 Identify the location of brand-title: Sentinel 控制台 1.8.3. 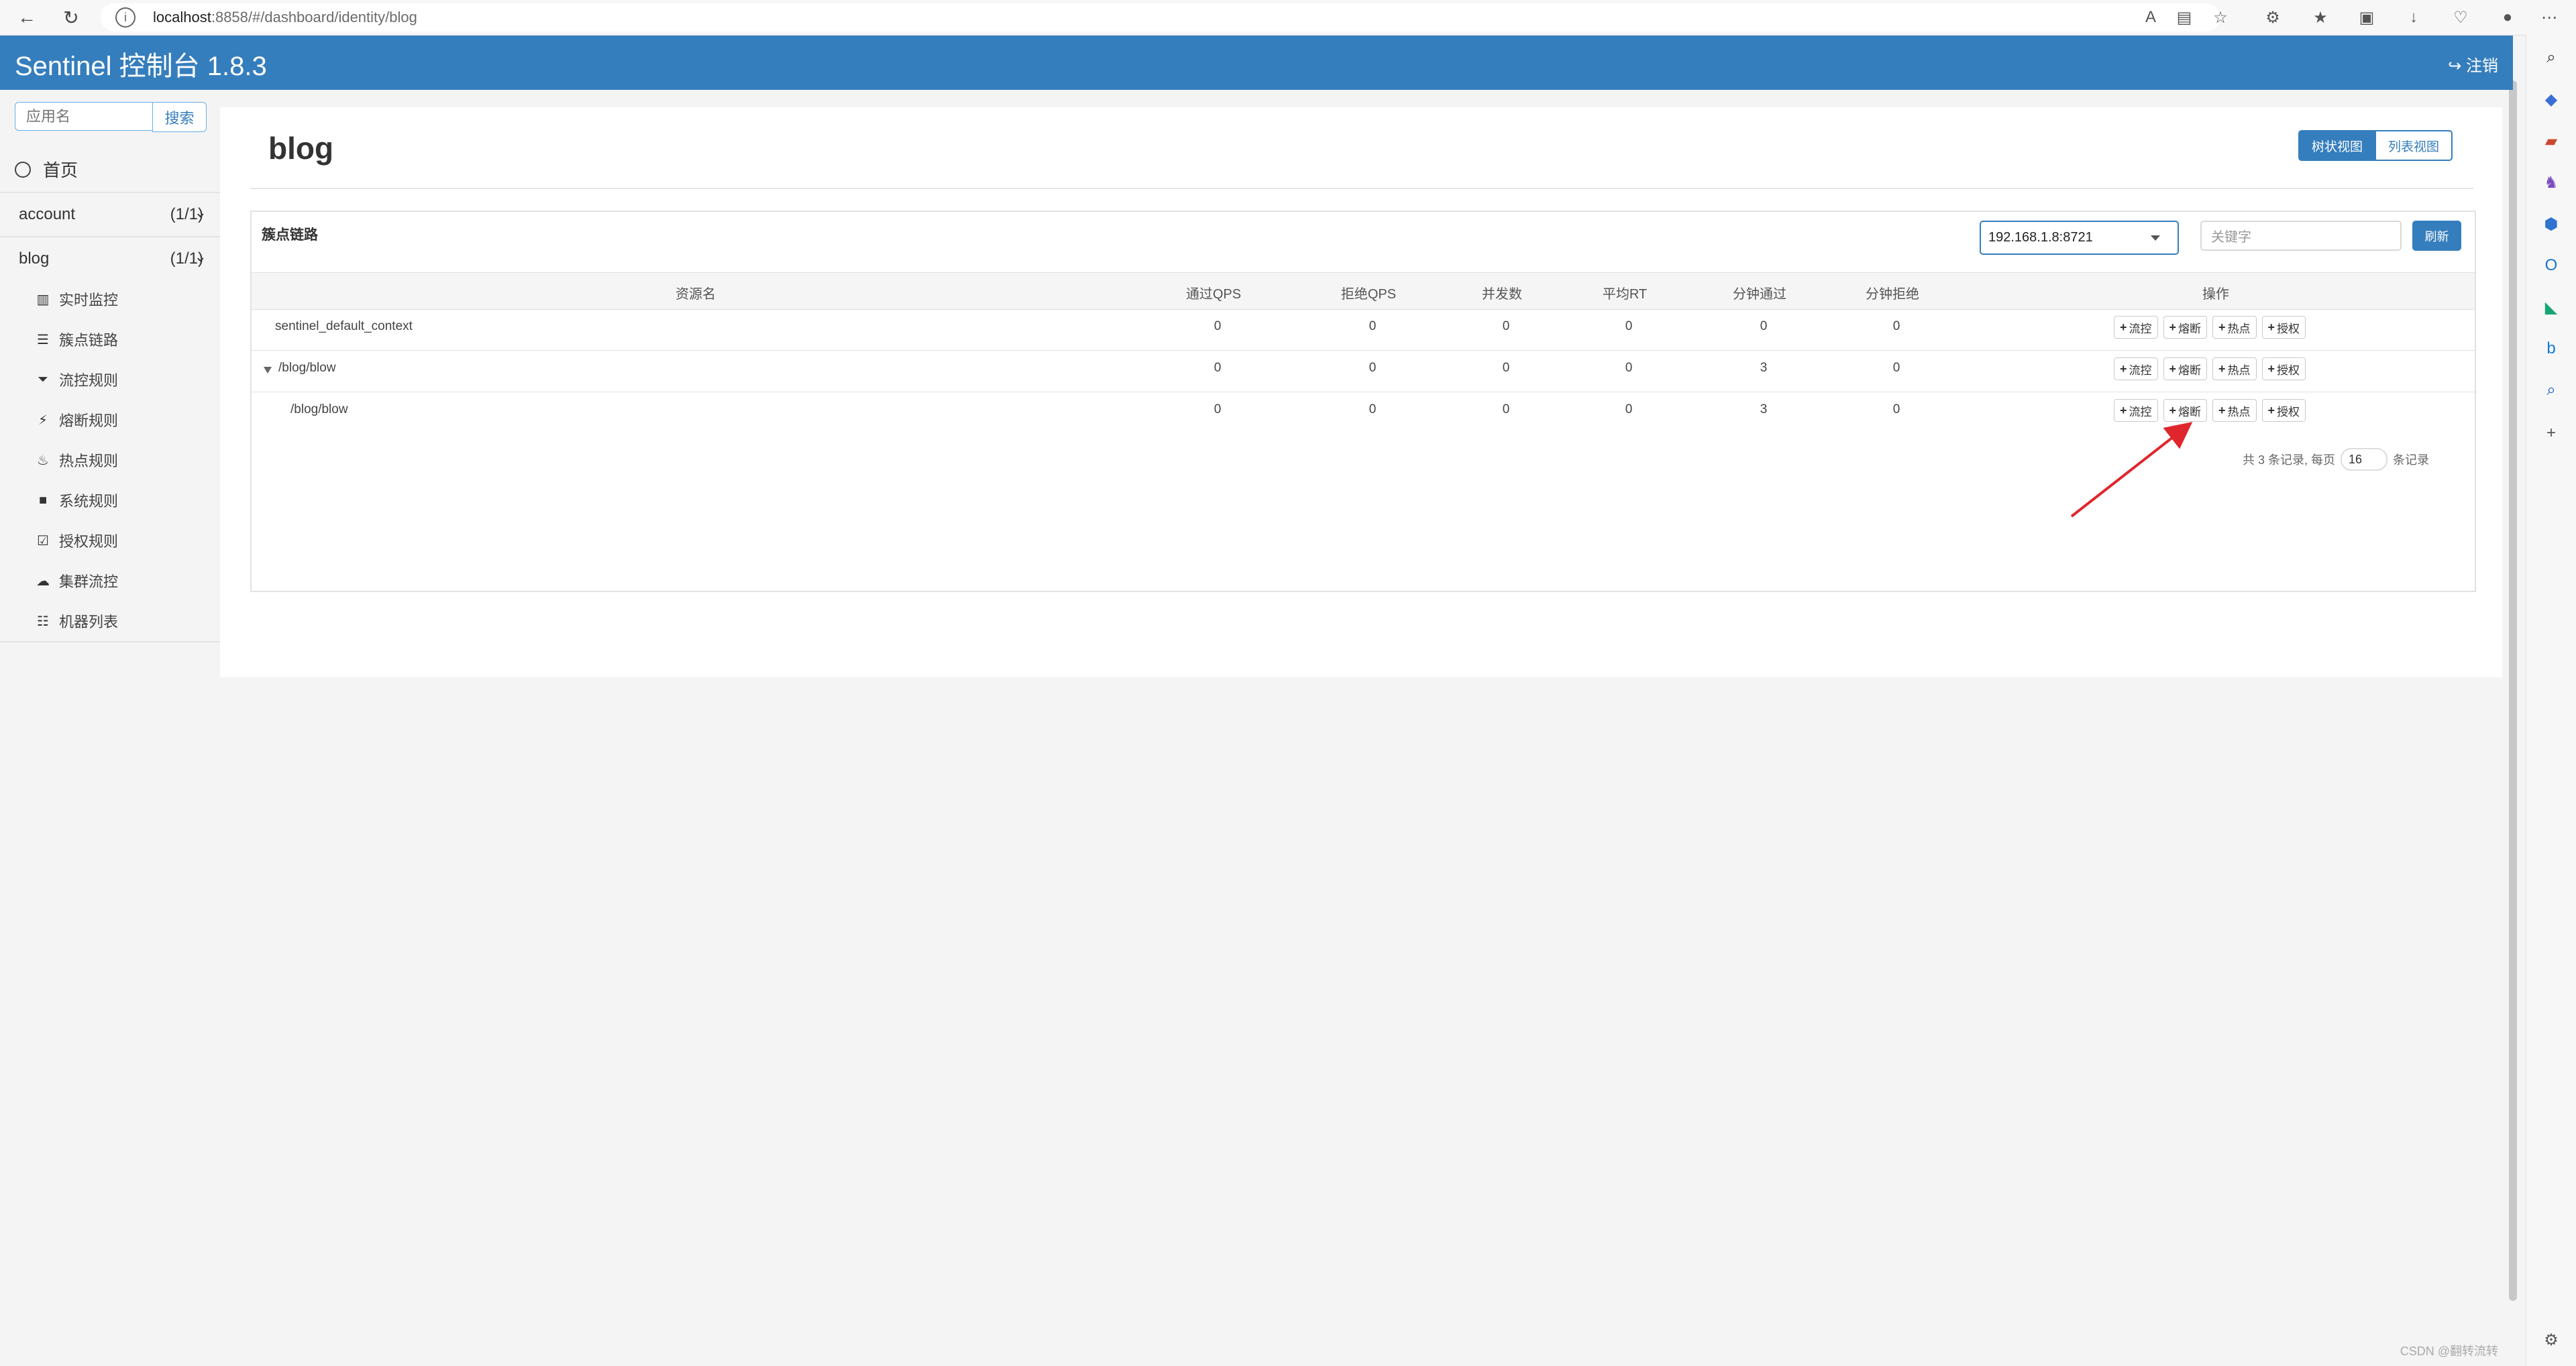
(141, 66).